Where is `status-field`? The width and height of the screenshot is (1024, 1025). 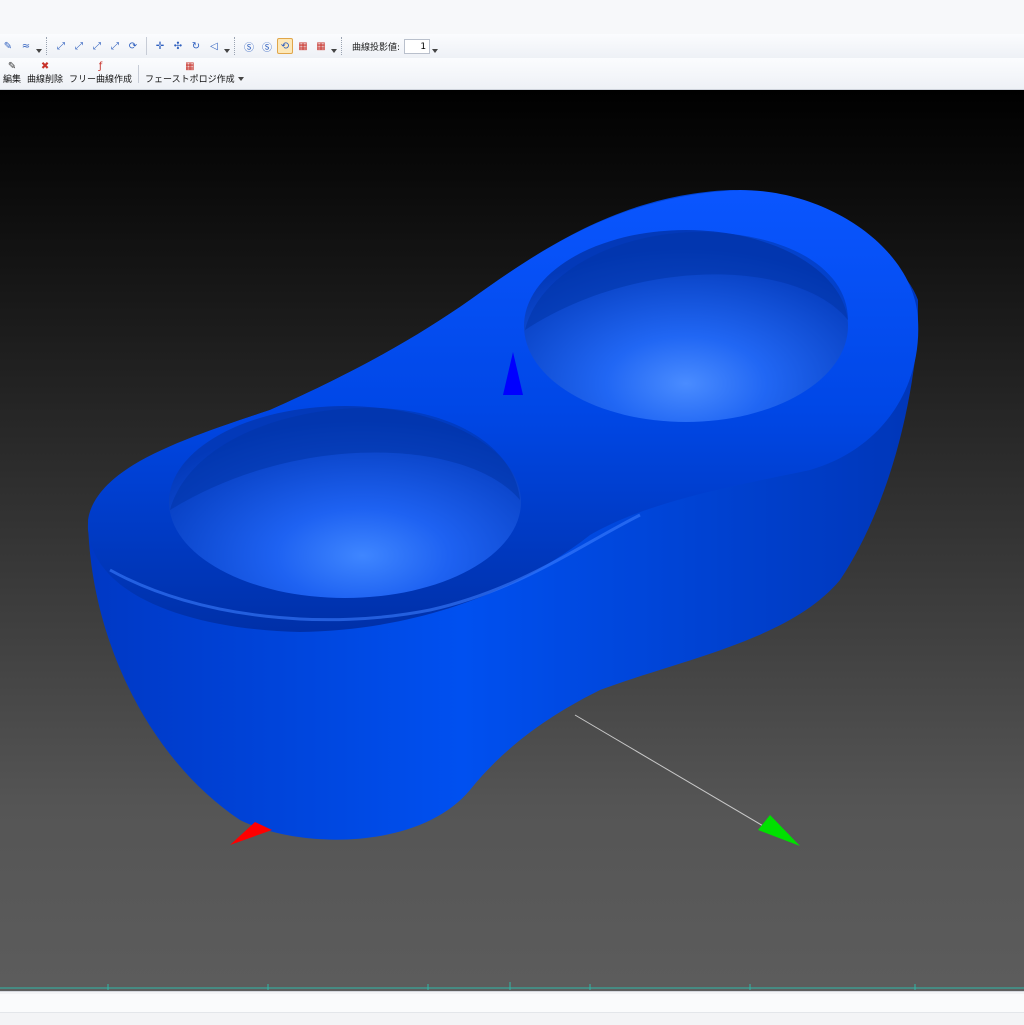 status-field is located at coordinates (512, 1003).